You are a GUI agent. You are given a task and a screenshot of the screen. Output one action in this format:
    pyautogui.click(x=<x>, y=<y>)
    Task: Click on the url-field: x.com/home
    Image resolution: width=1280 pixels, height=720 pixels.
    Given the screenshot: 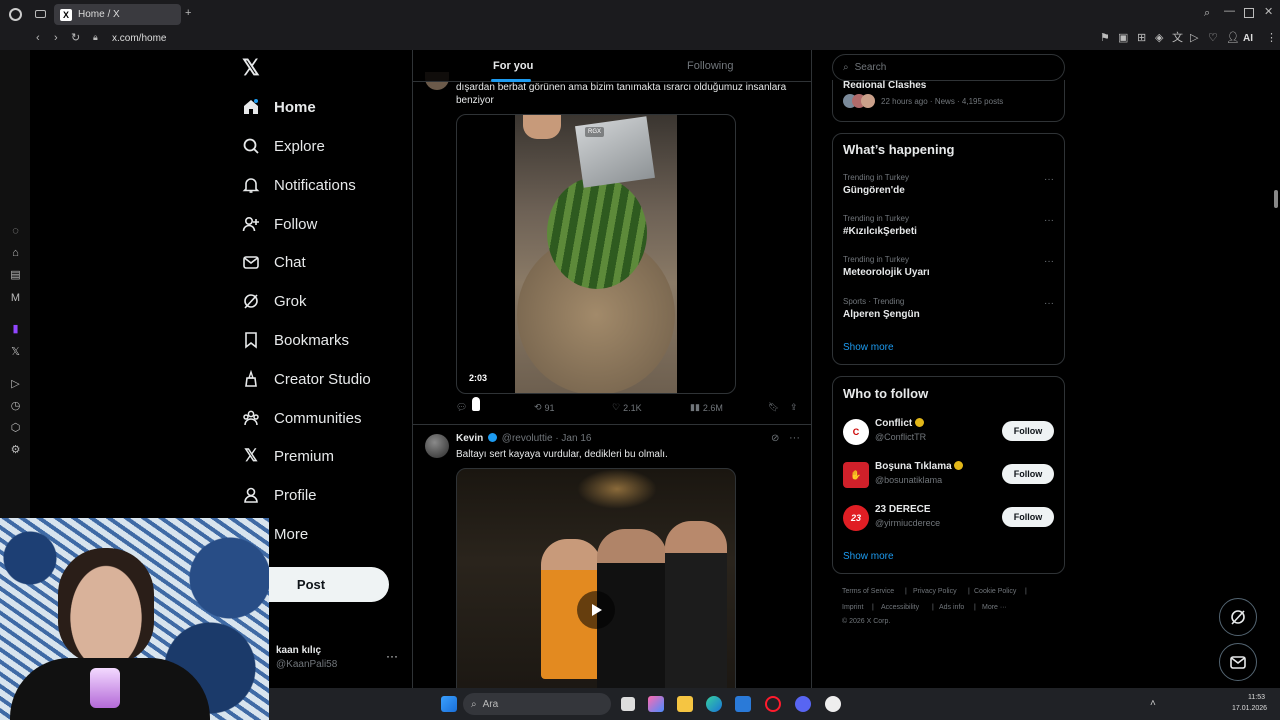 What is the action you would take?
    pyautogui.click(x=139, y=38)
    